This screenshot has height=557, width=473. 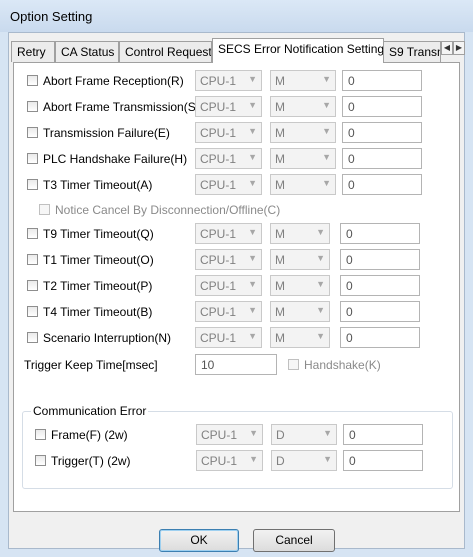 I want to click on setting-row: T4 Timer Timeout(B) CPU-1 ▼ M ▼ 0, so click(x=236, y=312).